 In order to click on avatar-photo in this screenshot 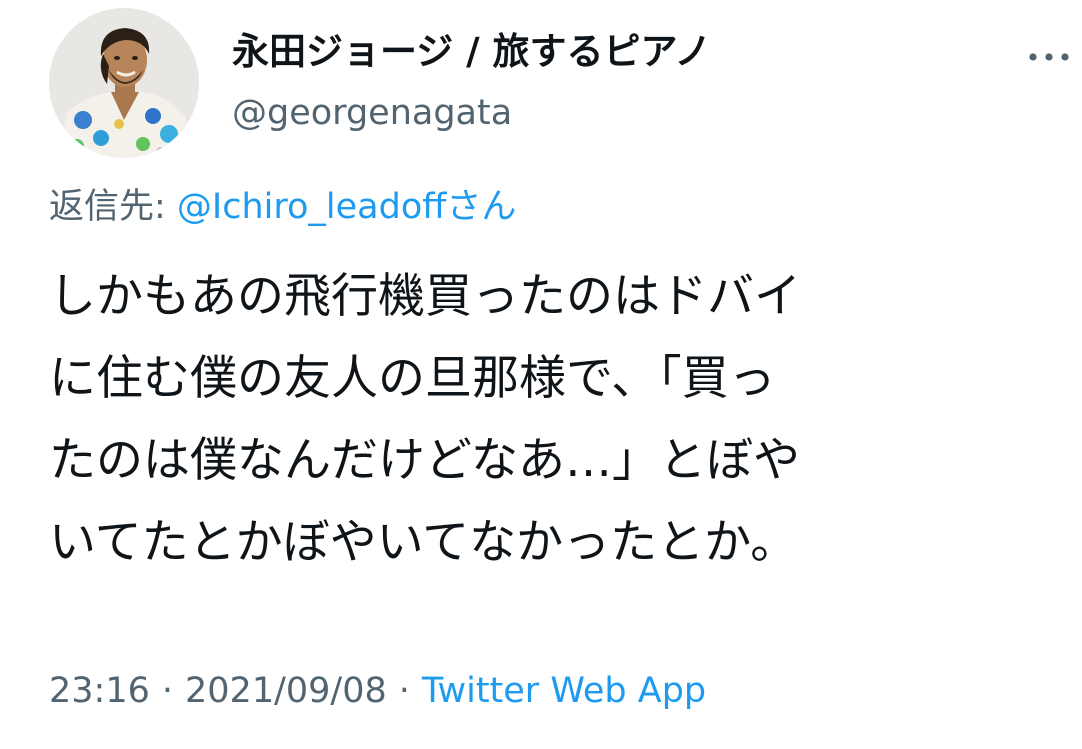, I will do `click(124, 83)`.